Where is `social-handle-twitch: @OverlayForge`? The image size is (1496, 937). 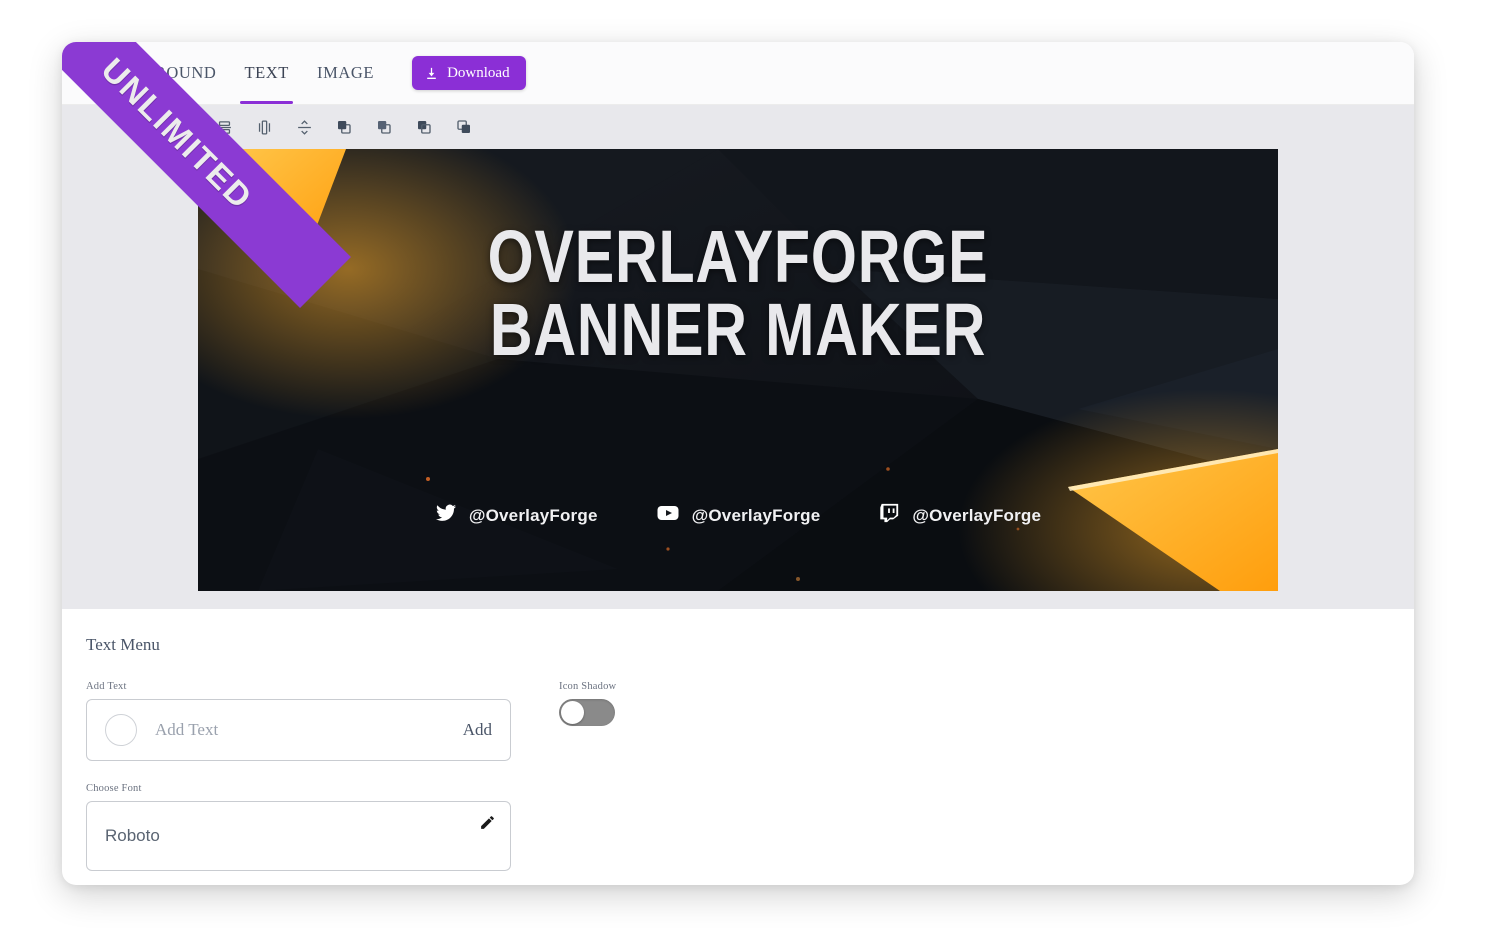
social-handle-twitch: @OverlayForge is located at coordinates (977, 515).